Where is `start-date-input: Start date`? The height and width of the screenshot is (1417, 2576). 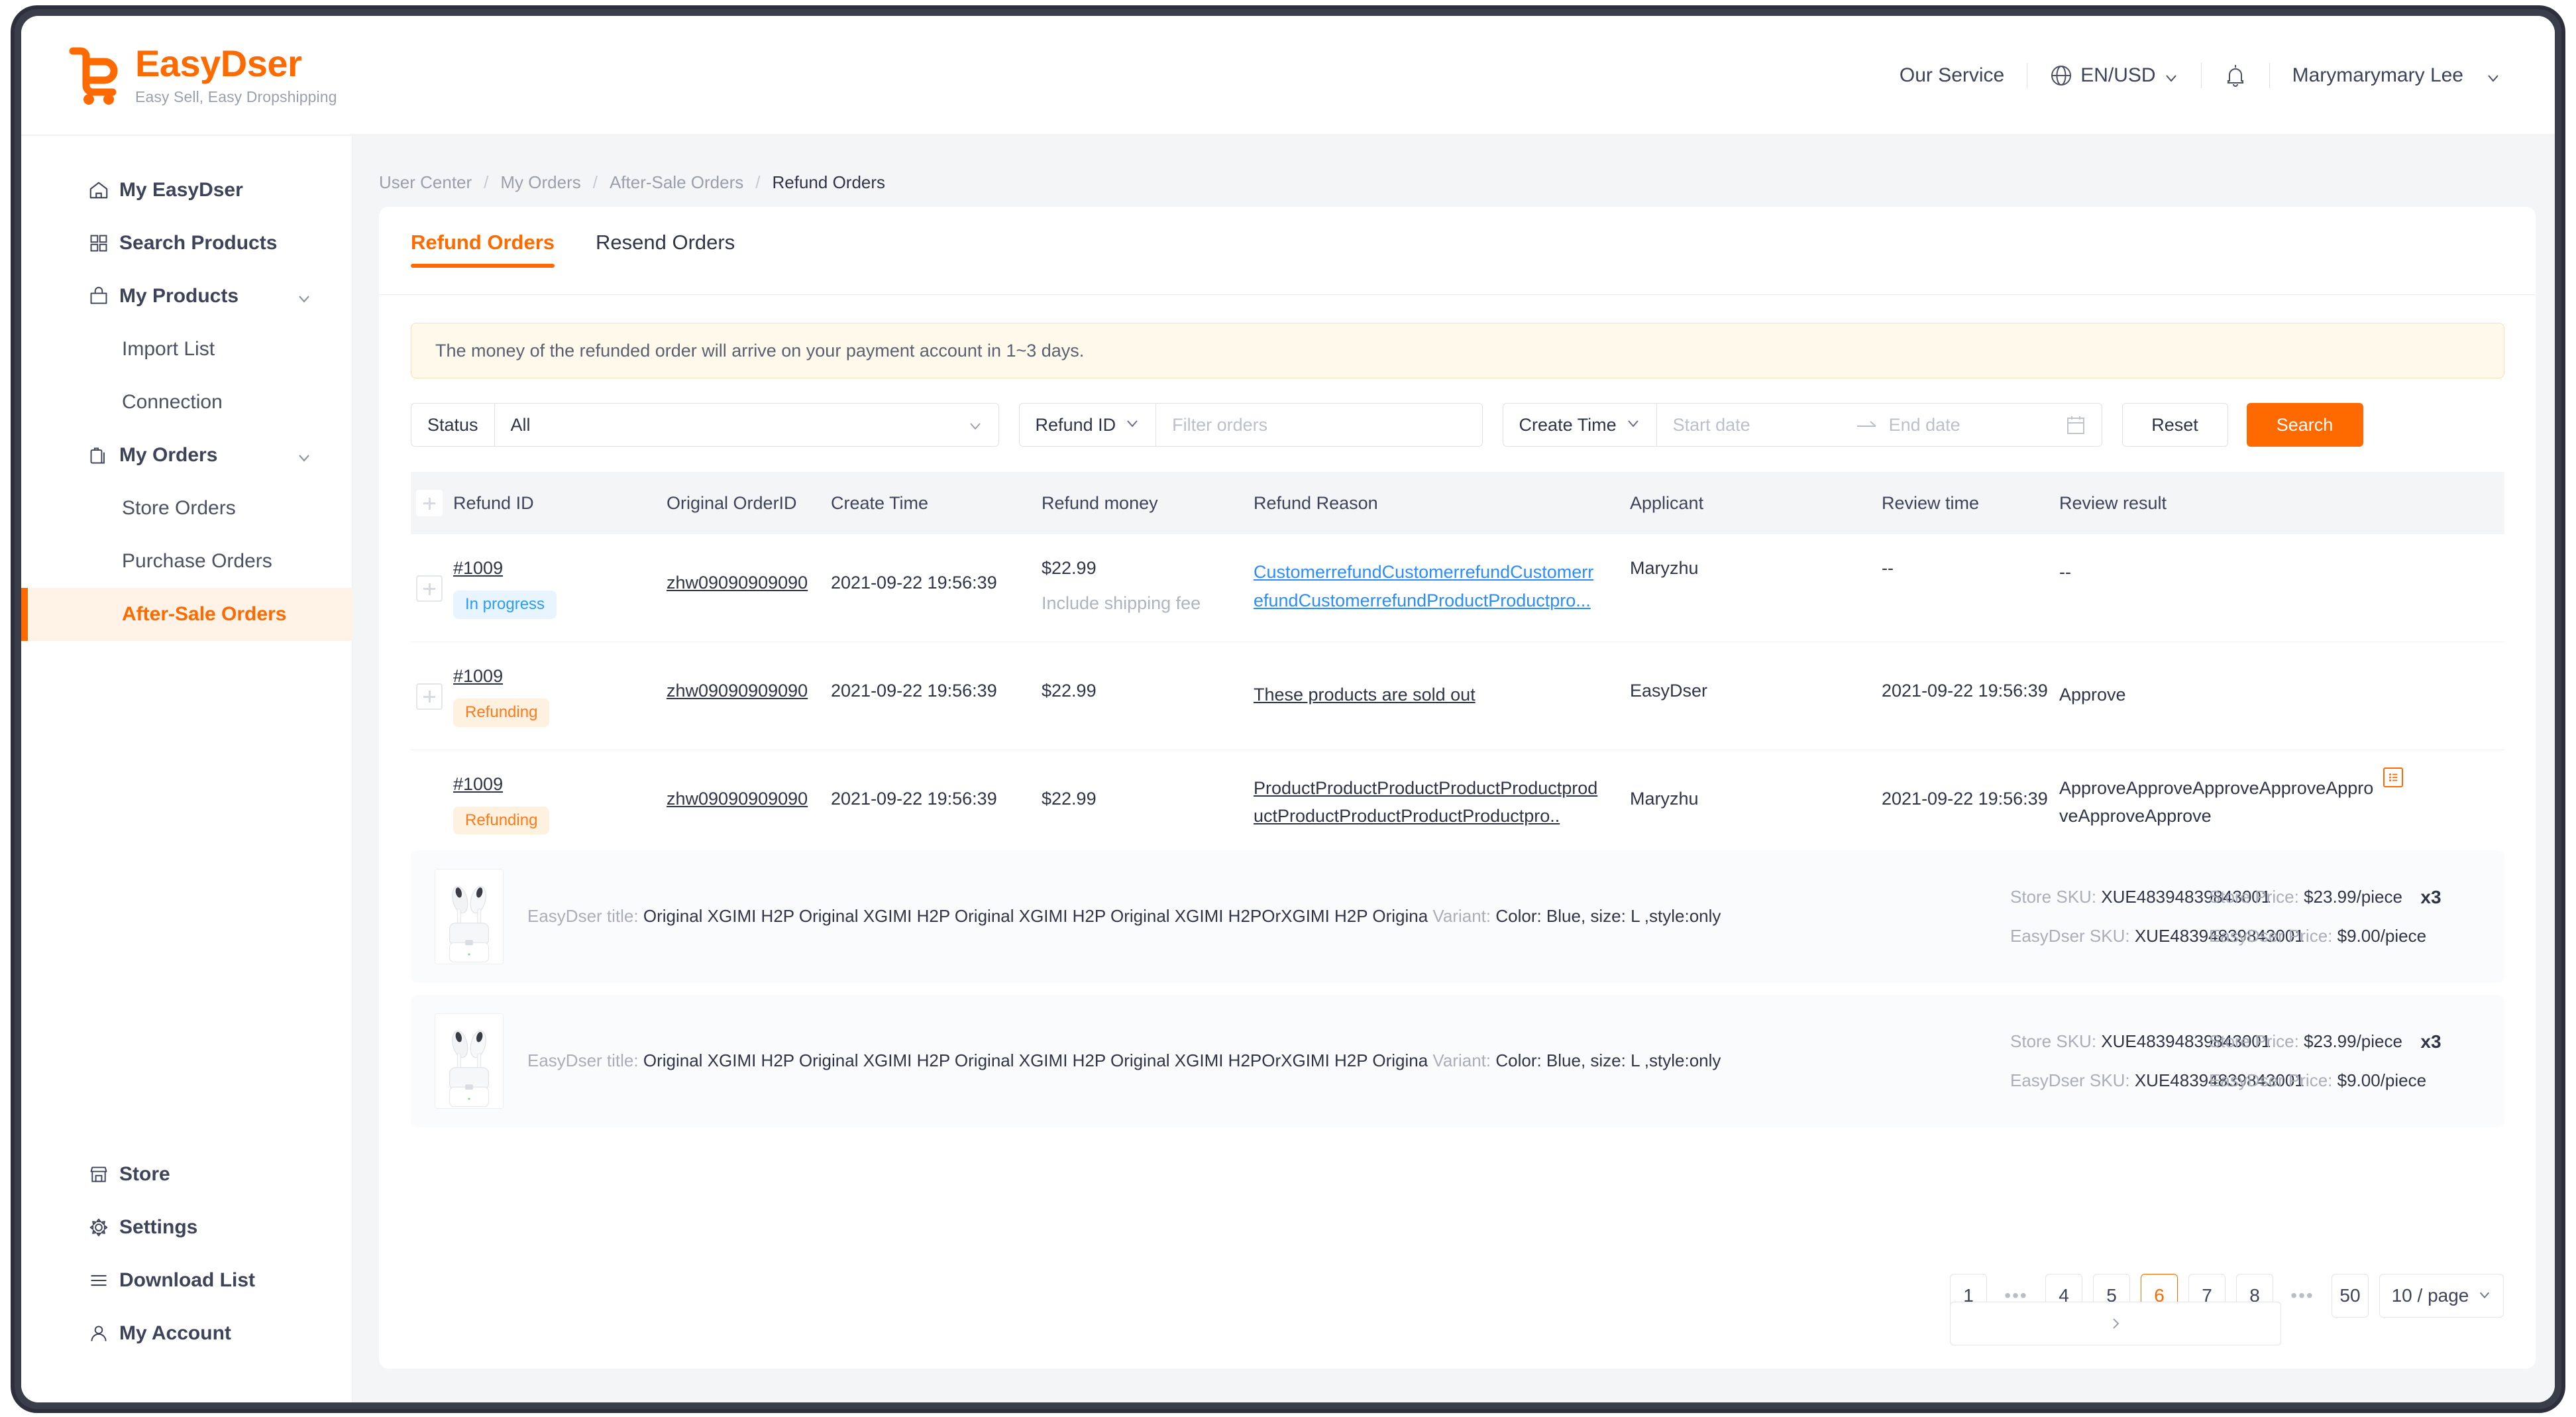
start-date-input: Start date is located at coordinates (1759, 425).